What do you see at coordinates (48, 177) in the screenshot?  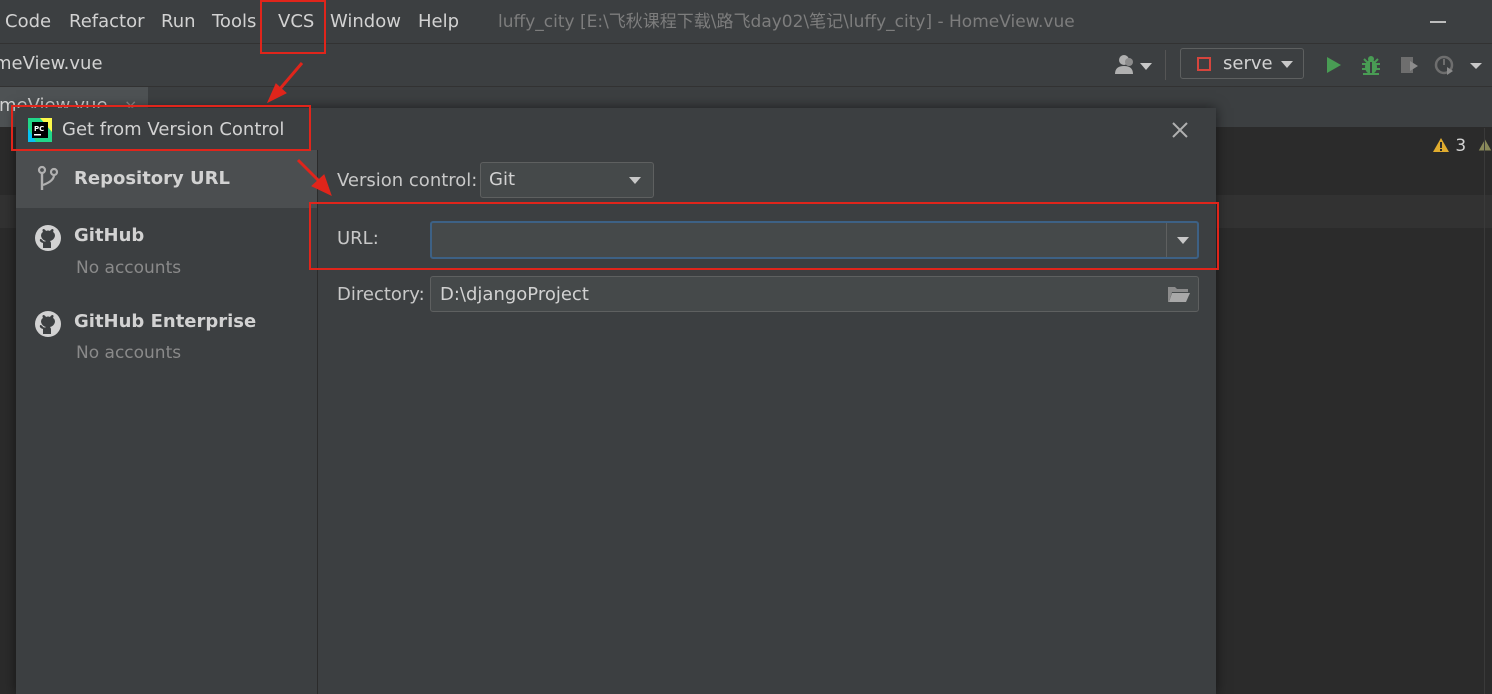 I see `branch-icon` at bounding box center [48, 177].